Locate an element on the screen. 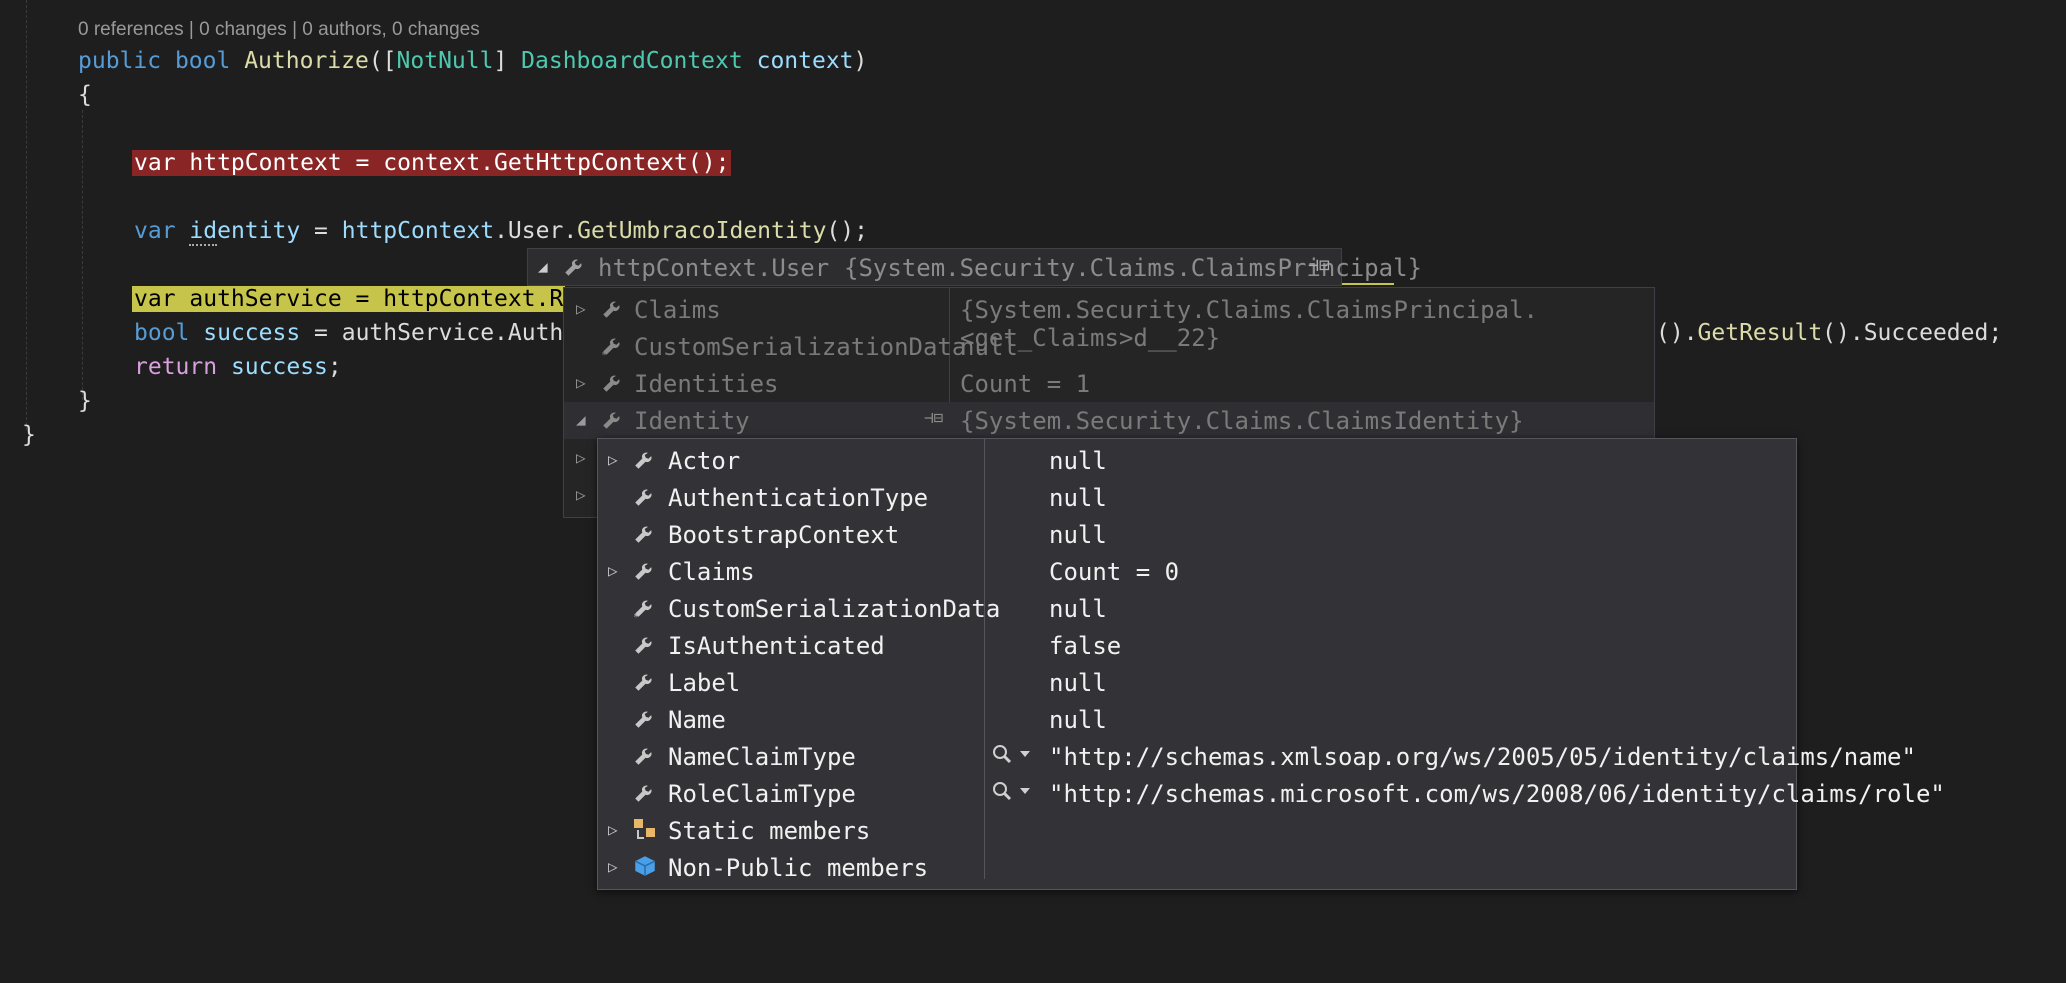 The width and height of the screenshot is (2066, 983). type-name: DashboardContext is located at coordinates (632, 61).